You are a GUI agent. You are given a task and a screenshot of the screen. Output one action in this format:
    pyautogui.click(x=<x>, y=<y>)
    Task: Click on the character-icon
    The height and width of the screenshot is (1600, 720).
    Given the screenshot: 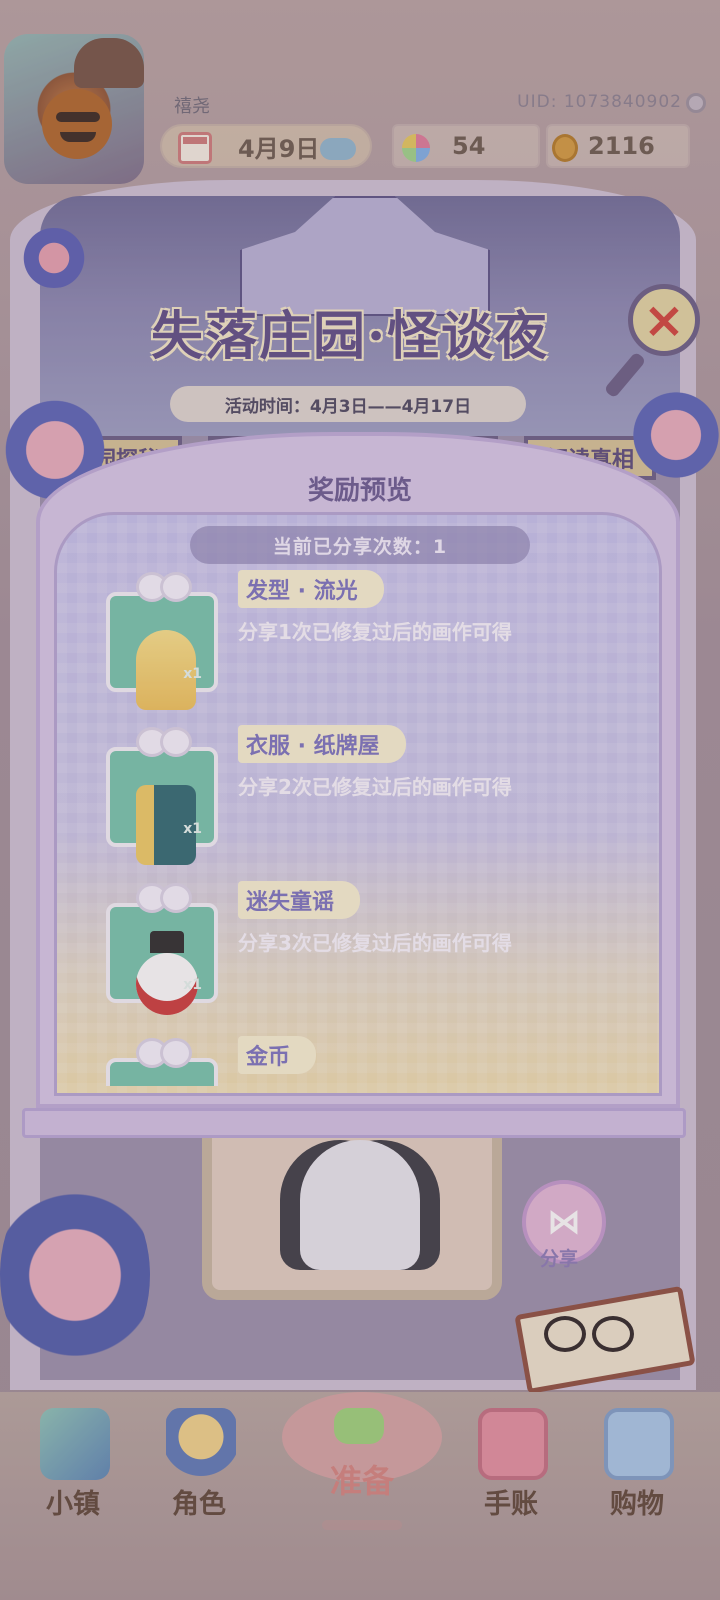 What is the action you would take?
    pyautogui.click(x=201, y=1444)
    